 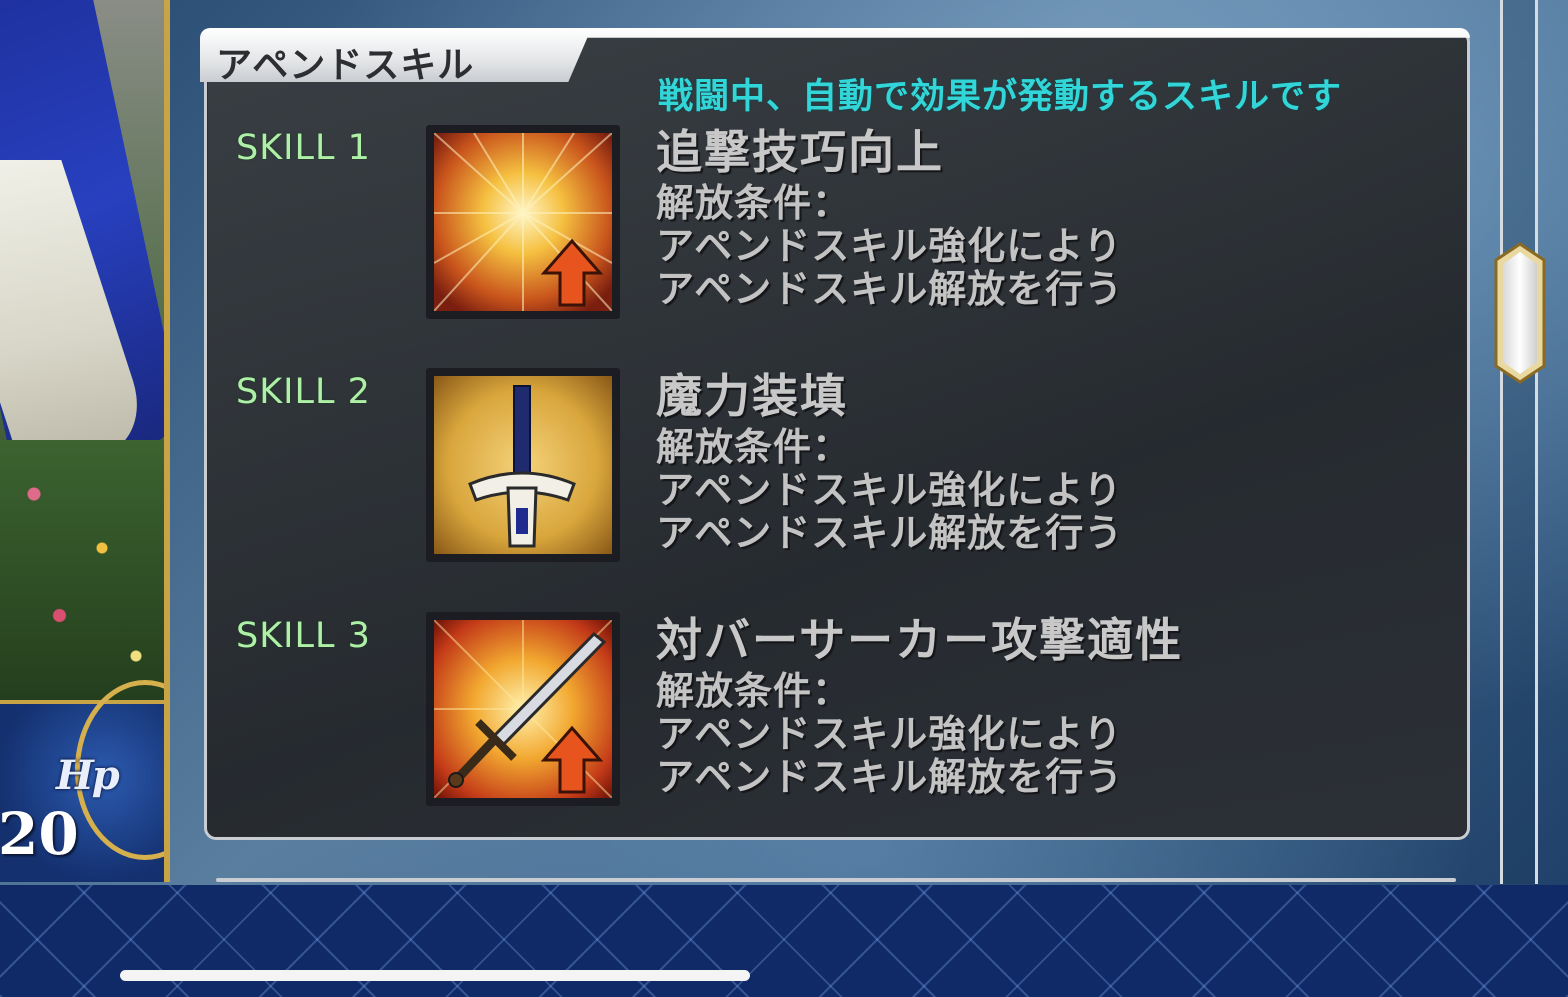 What do you see at coordinates (836, 880) in the screenshot?
I see `next-panel-edge` at bounding box center [836, 880].